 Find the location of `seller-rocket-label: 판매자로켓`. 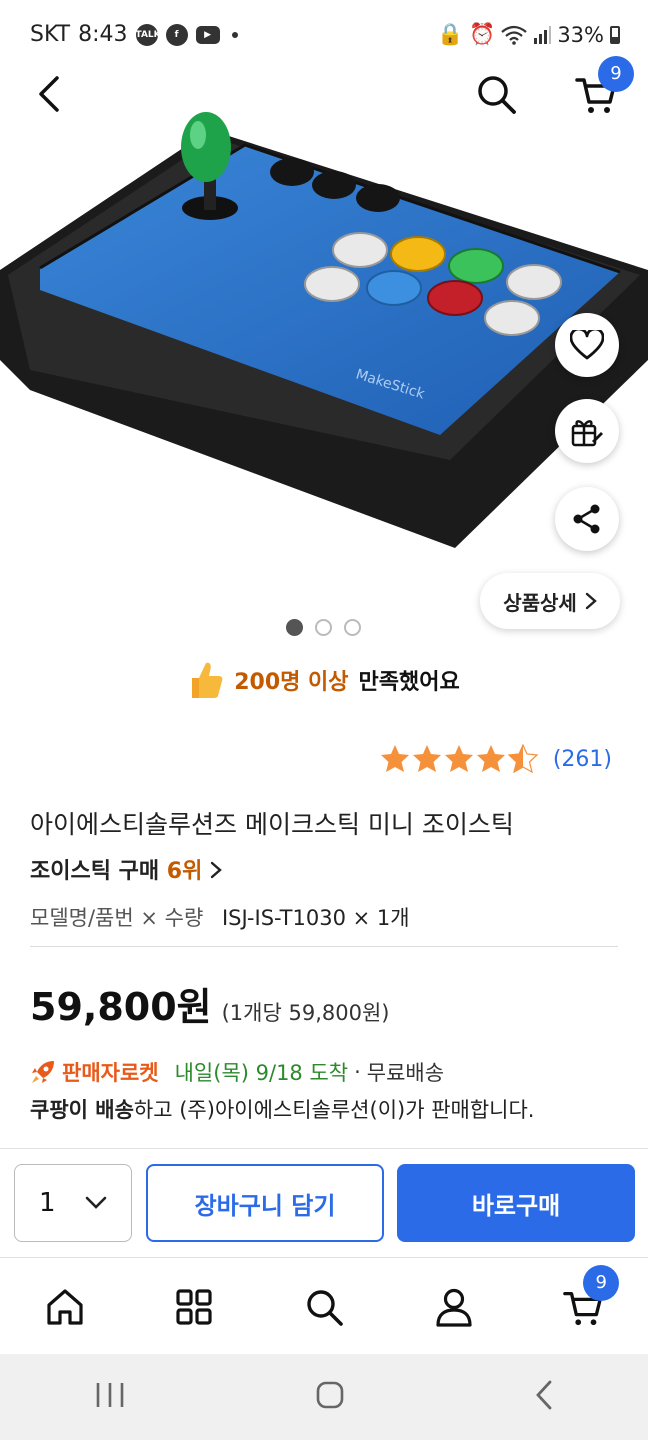

seller-rocket-label: 판매자로켓 is located at coordinates (110, 1073).